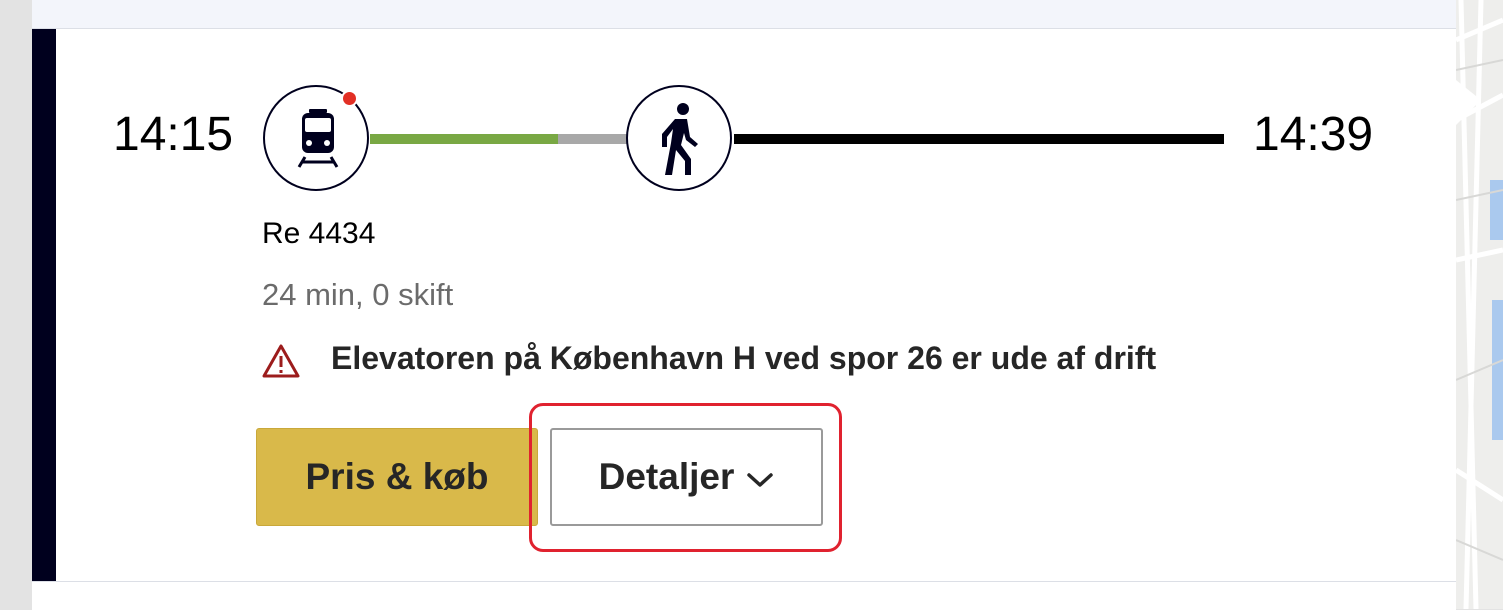 Image resolution: width=1503 pixels, height=610 pixels. I want to click on walk-leg-line, so click(979, 139).